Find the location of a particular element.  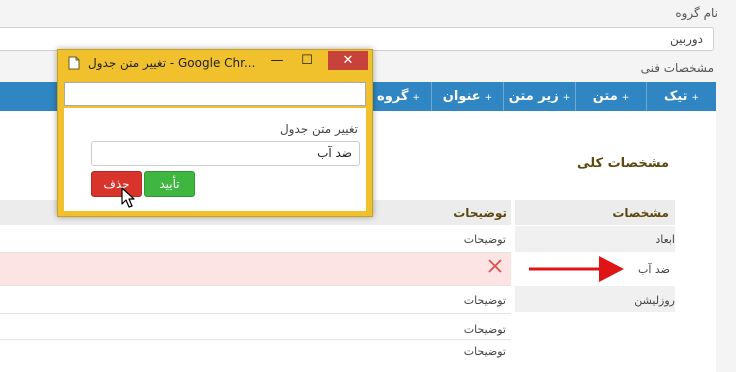

toolbar-button-label: عنوان is located at coordinates (461, 96).